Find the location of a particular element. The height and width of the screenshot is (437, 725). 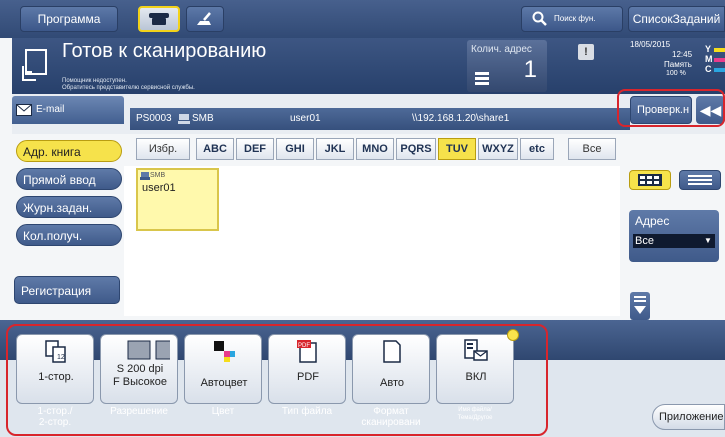

color-label: Цвет is located at coordinates (223, 411).